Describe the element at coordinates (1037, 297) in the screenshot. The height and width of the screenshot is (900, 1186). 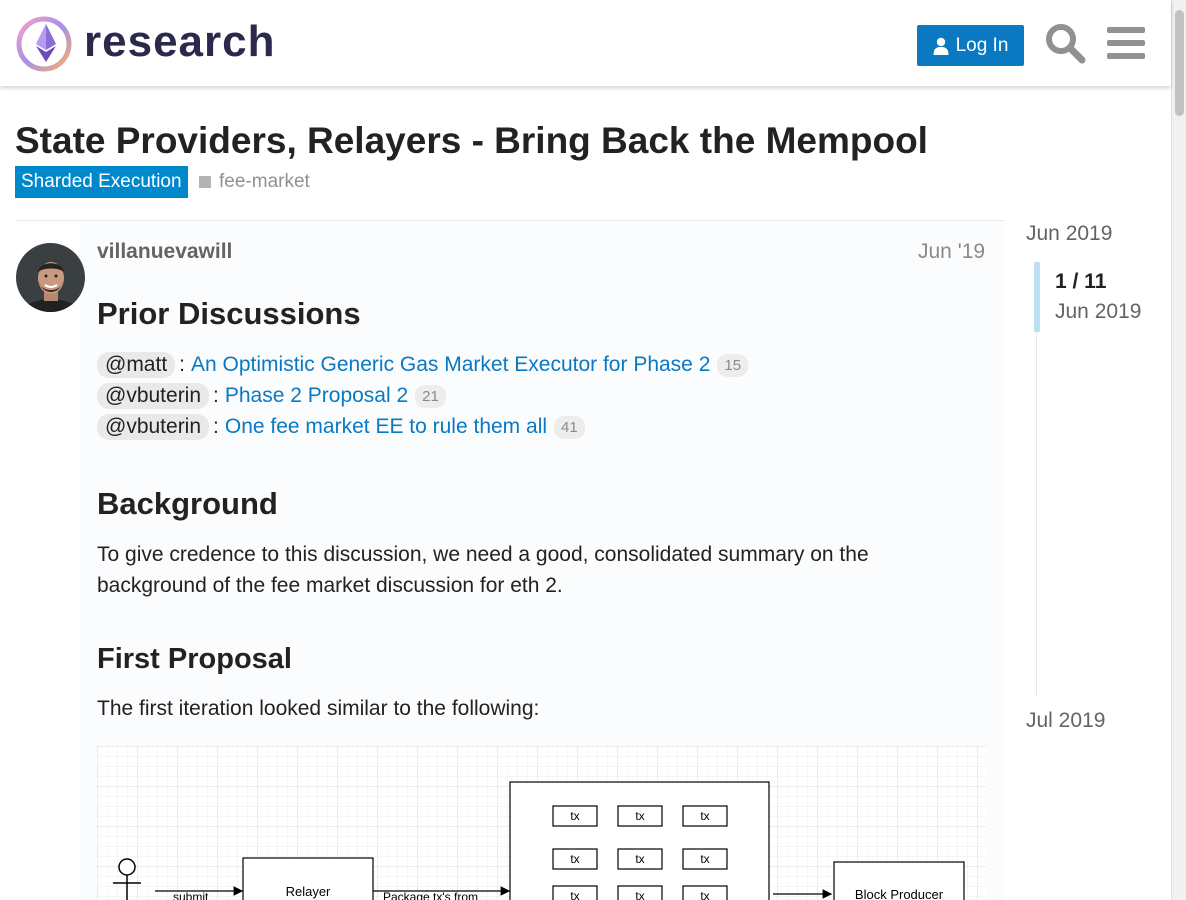
I see `timeline-scroller-handle` at that location.